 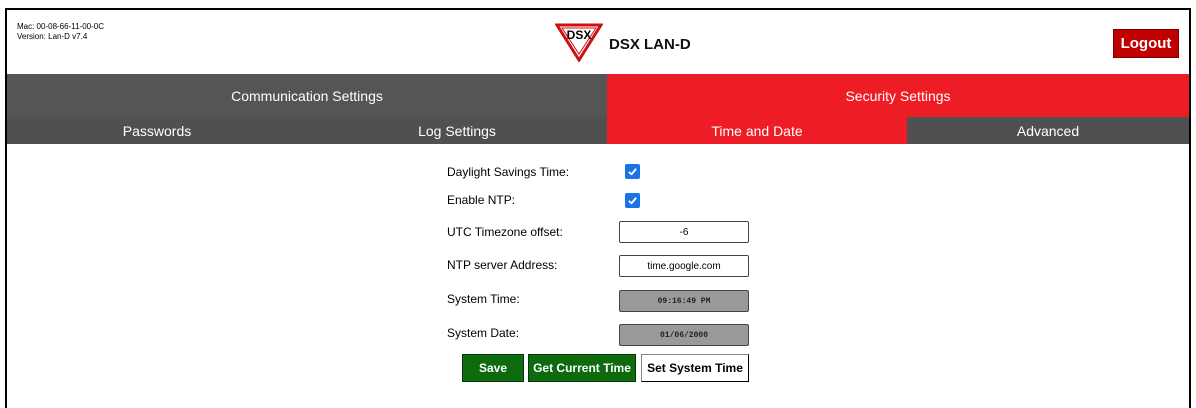 I want to click on utc-label: UTC Timezone offset:, so click(x=505, y=232).